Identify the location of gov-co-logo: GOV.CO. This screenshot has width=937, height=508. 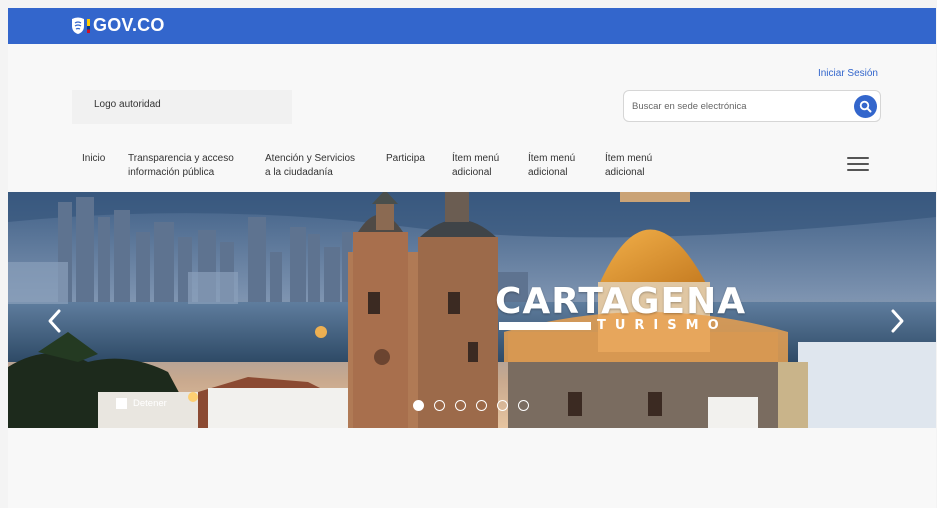
(117, 25).